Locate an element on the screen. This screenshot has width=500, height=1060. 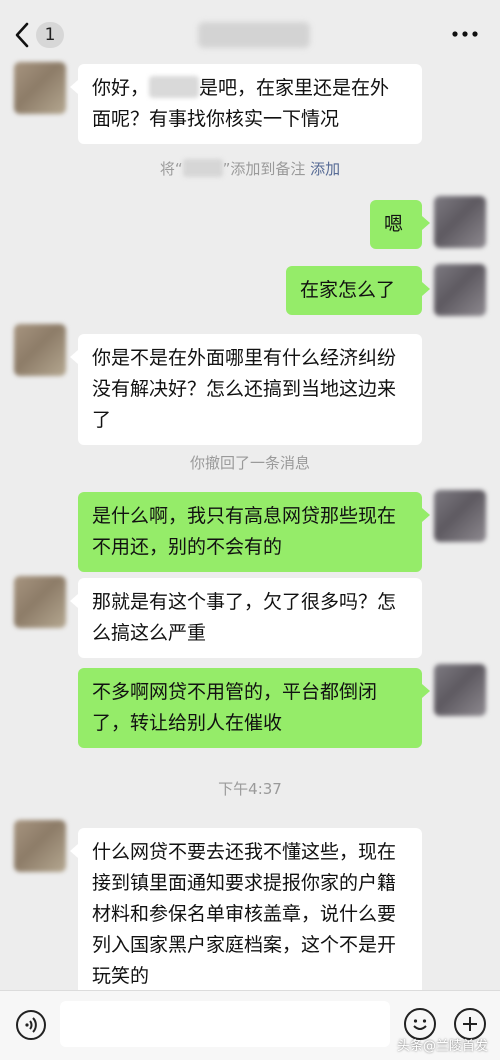
message-input is located at coordinates (225, 1024).